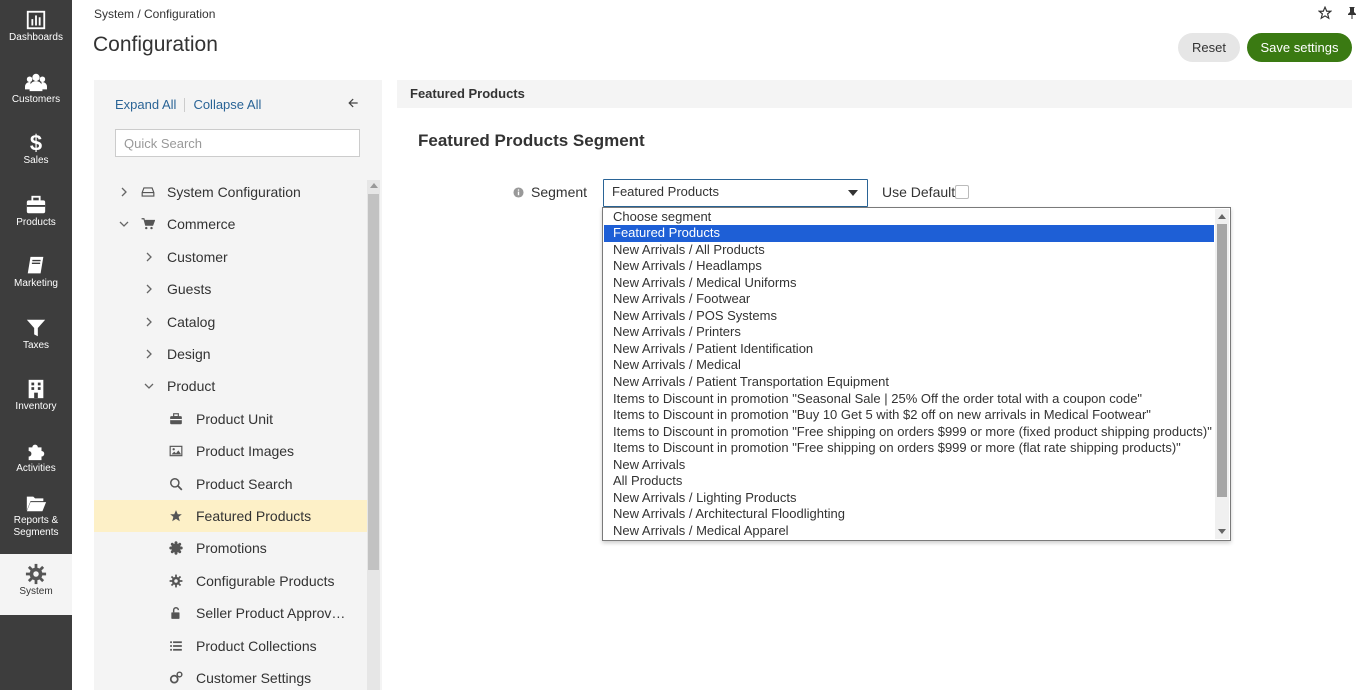 Image resolution: width=1370 pixels, height=690 pixels. I want to click on tree-links: Expand All Collapse All, so click(188, 104).